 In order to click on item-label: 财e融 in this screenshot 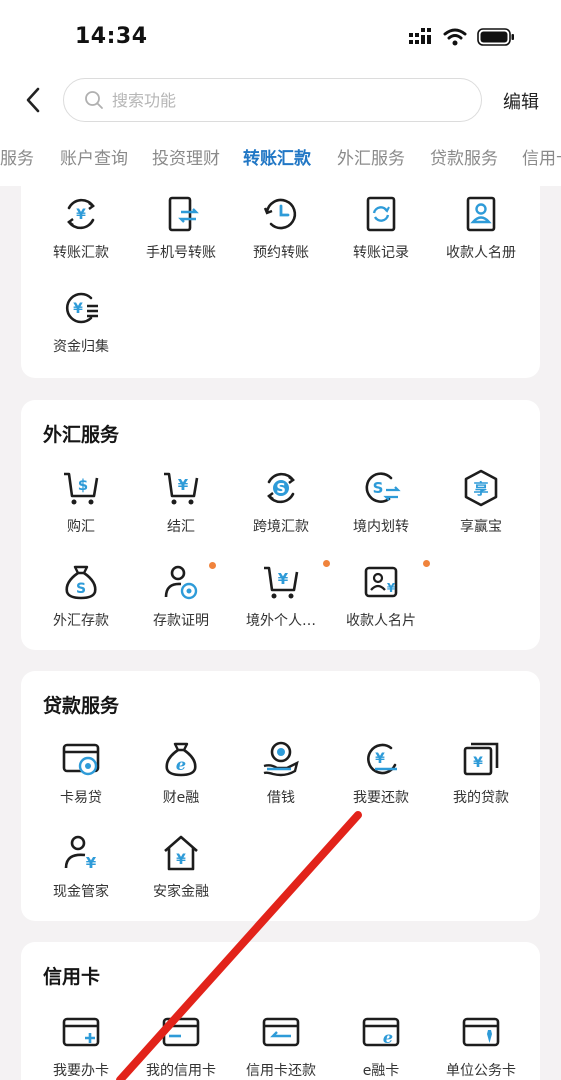, I will do `click(181, 798)`.